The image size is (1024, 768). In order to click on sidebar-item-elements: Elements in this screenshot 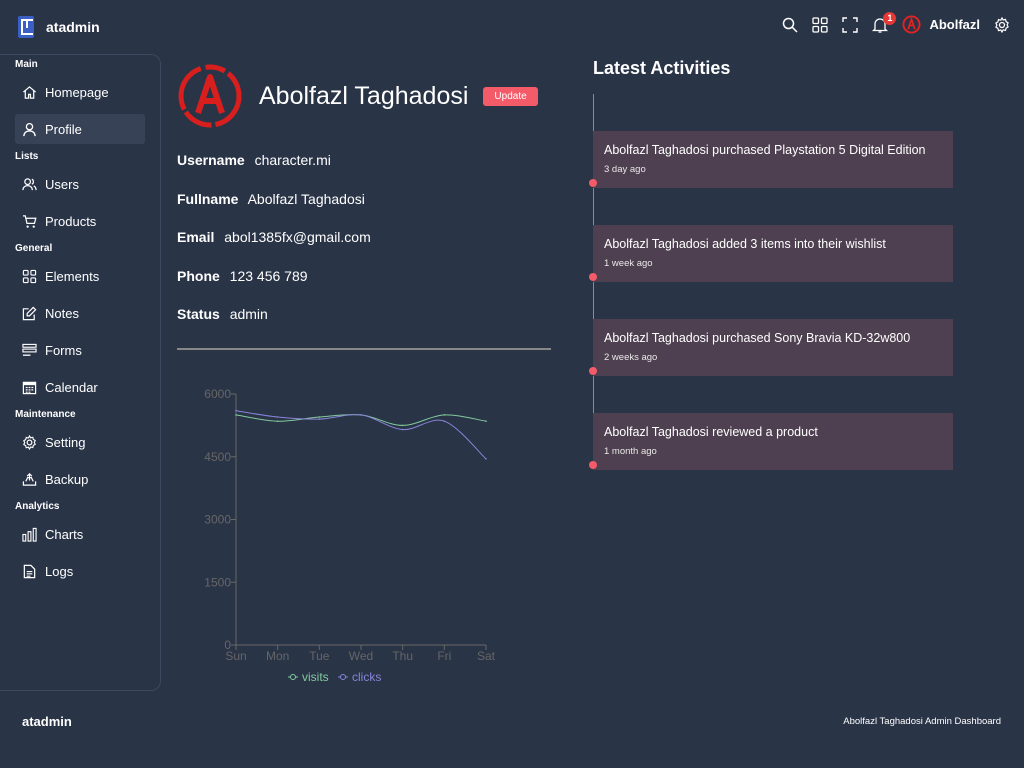, I will do `click(80, 276)`.